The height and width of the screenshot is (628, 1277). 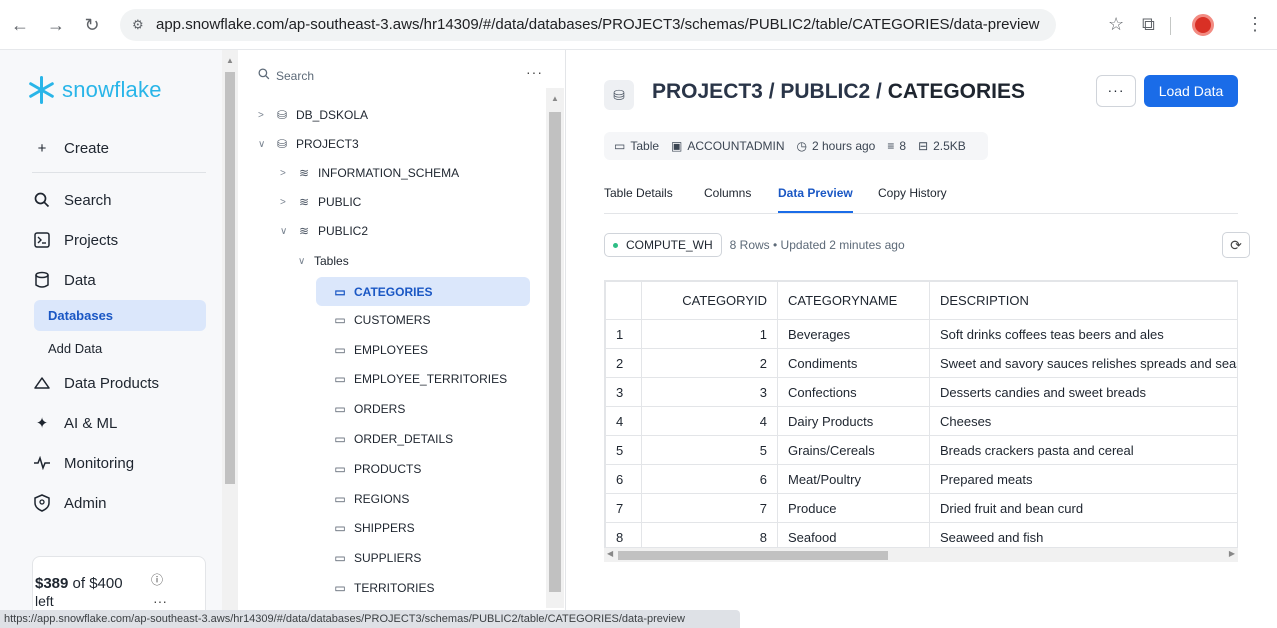 What do you see at coordinates (42, 280) in the screenshot?
I see `database-icon` at bounding box center [42, 280].